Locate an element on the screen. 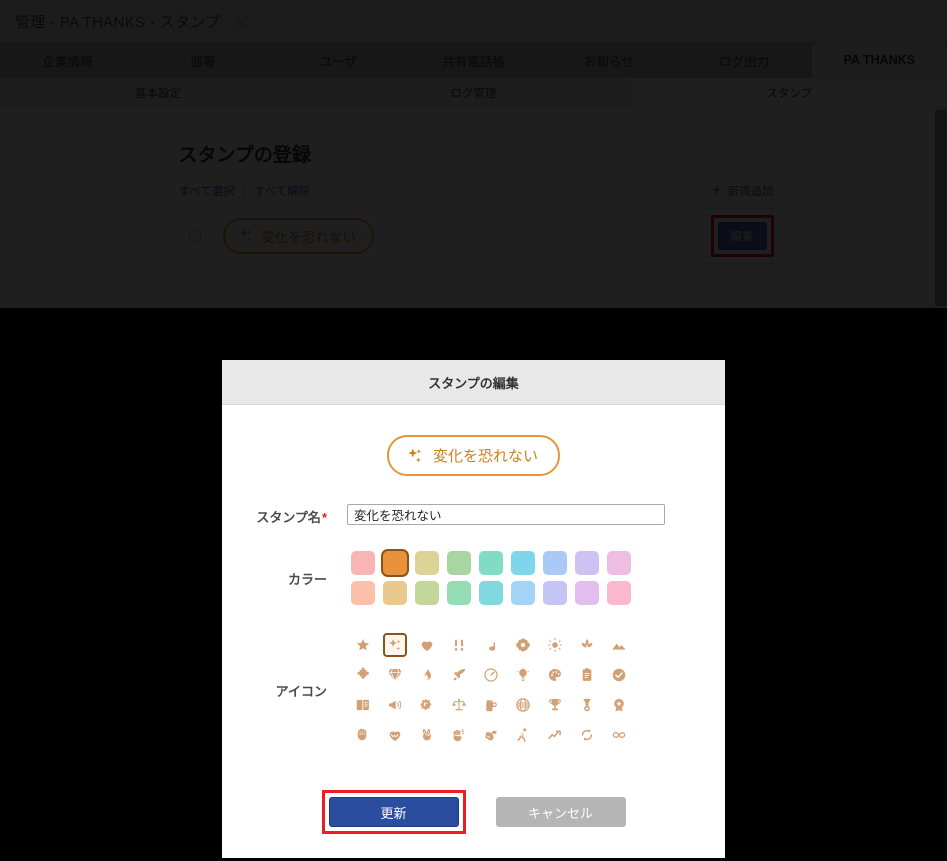 This screenshot has height=861, width=947. rocket-icon is located at coordinates (459, 675).